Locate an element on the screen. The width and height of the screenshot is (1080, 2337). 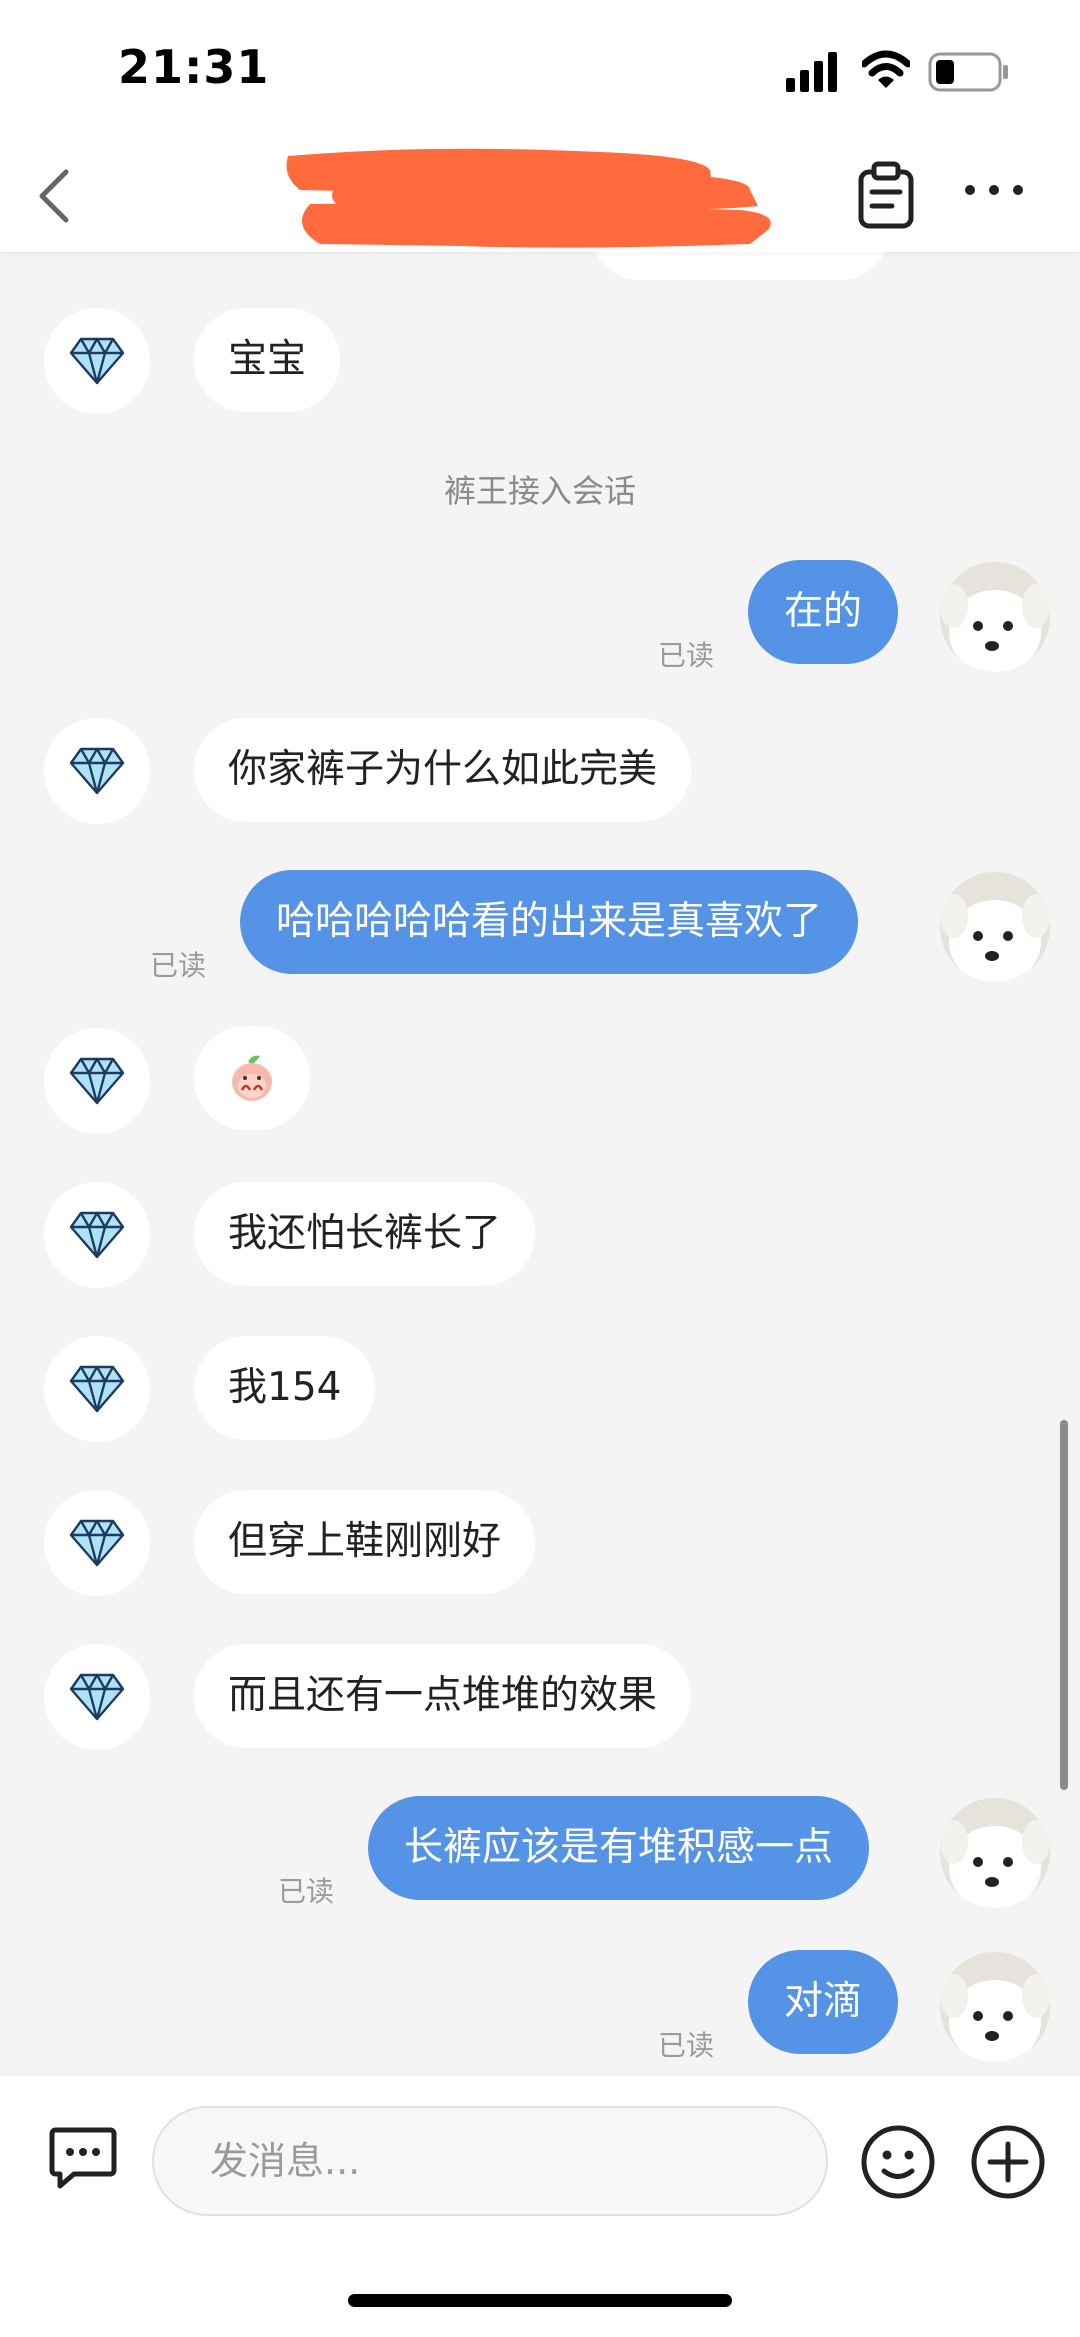
message-bubble: 但穿上鞋刚刚好 is located at coordinates (365, 1542).